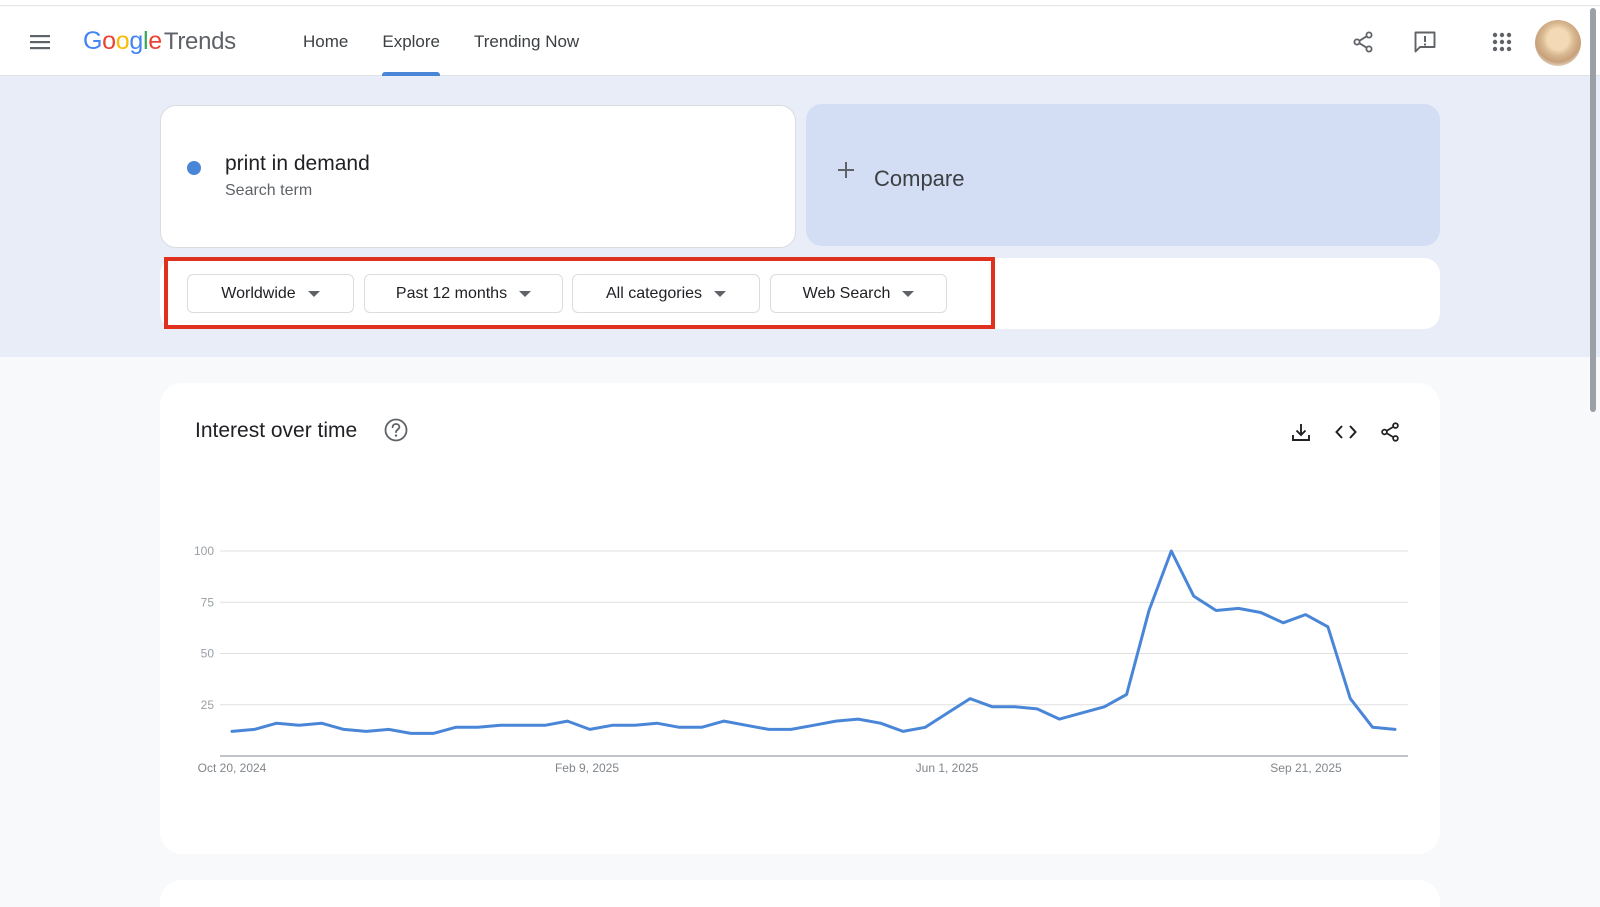 This screenshot has width=1600, height=907. Describe the element at coordinates (199, 41) in the screenshot. I see `logo-trends-text: Trends` at that location.